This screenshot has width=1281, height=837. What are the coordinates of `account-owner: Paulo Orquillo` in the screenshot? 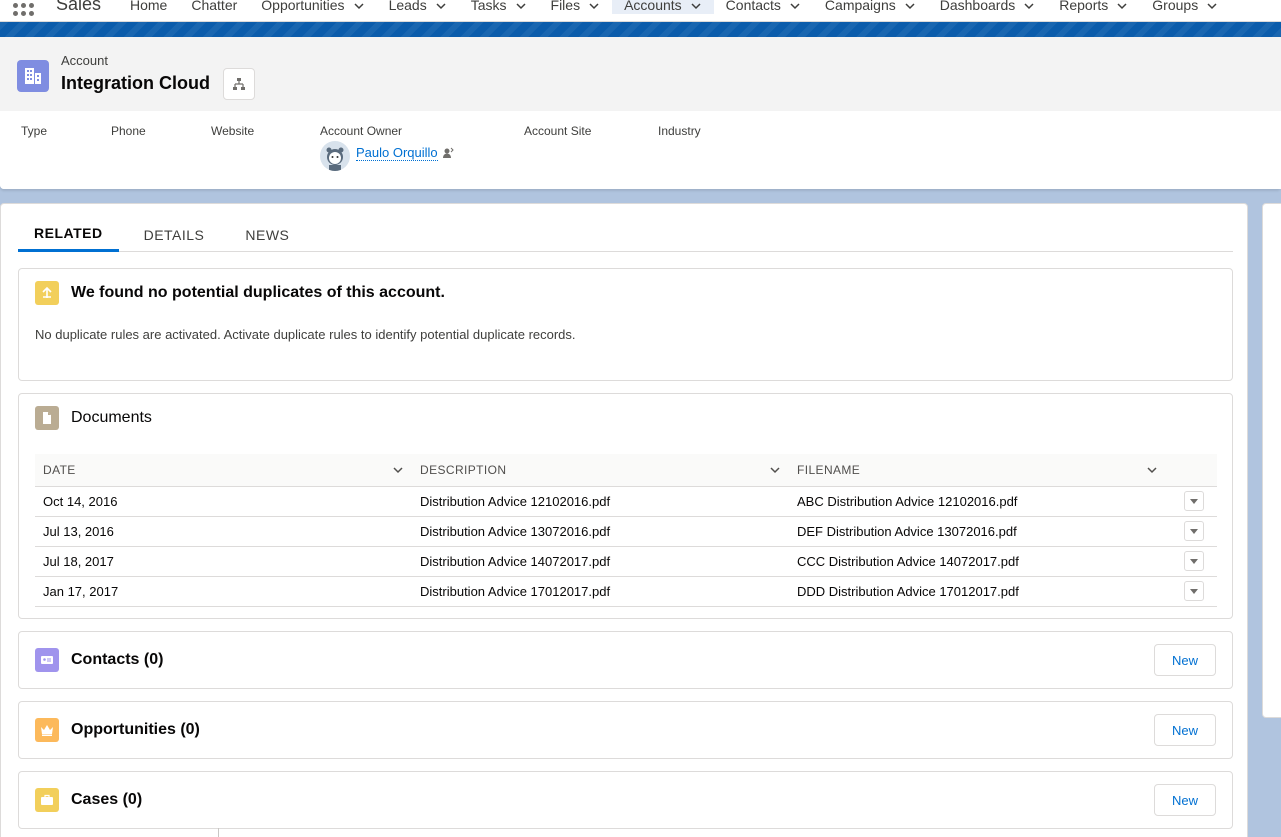 It's located at (387, 156).